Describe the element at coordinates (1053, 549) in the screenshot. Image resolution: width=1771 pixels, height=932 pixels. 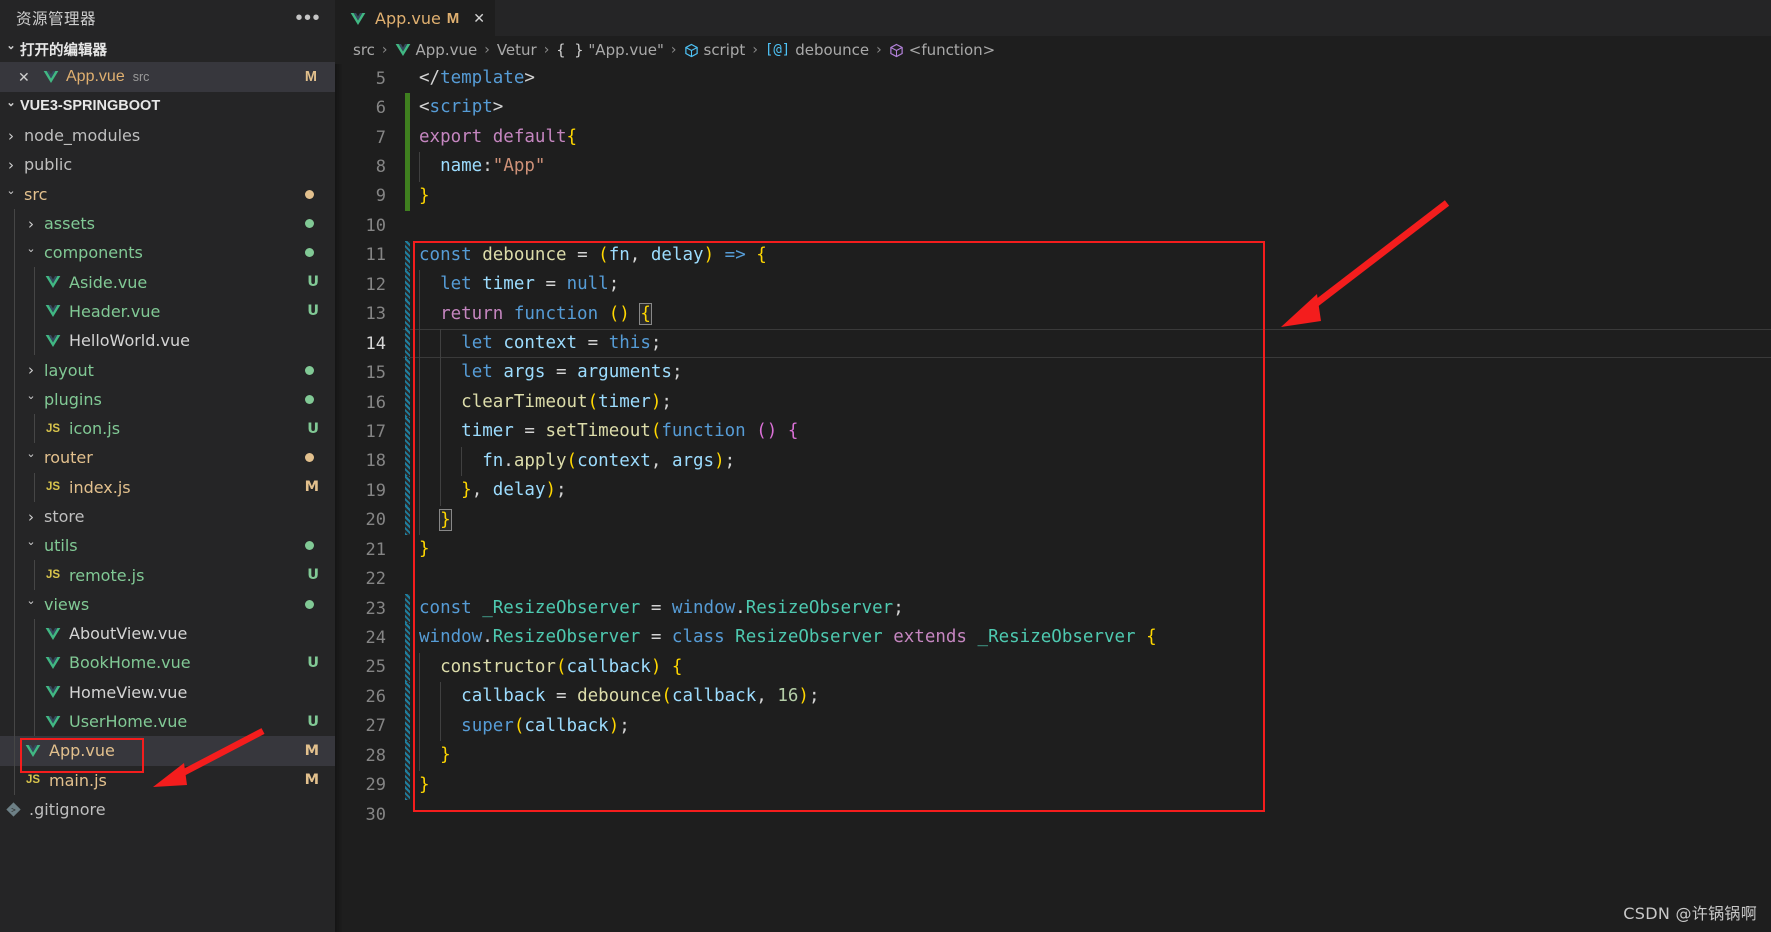
I see `code-line: 21}` at that location.